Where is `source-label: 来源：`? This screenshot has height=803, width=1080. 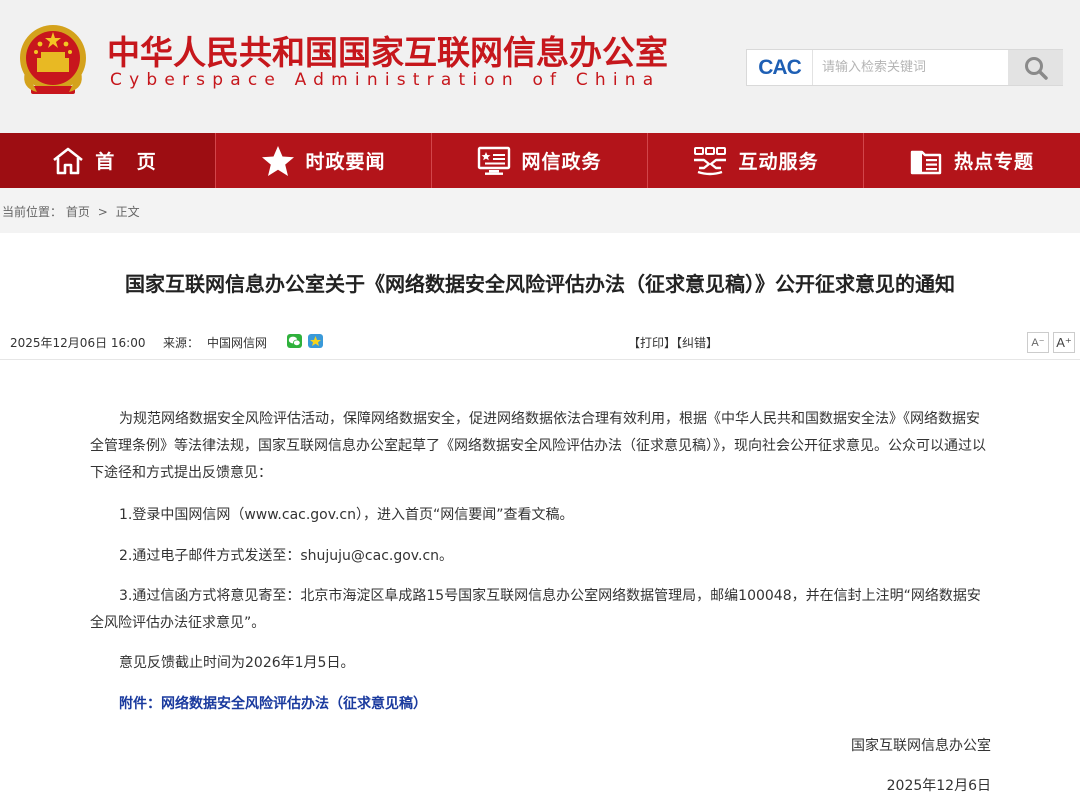 source-label: 来源： is located at coordinates (181, 343).